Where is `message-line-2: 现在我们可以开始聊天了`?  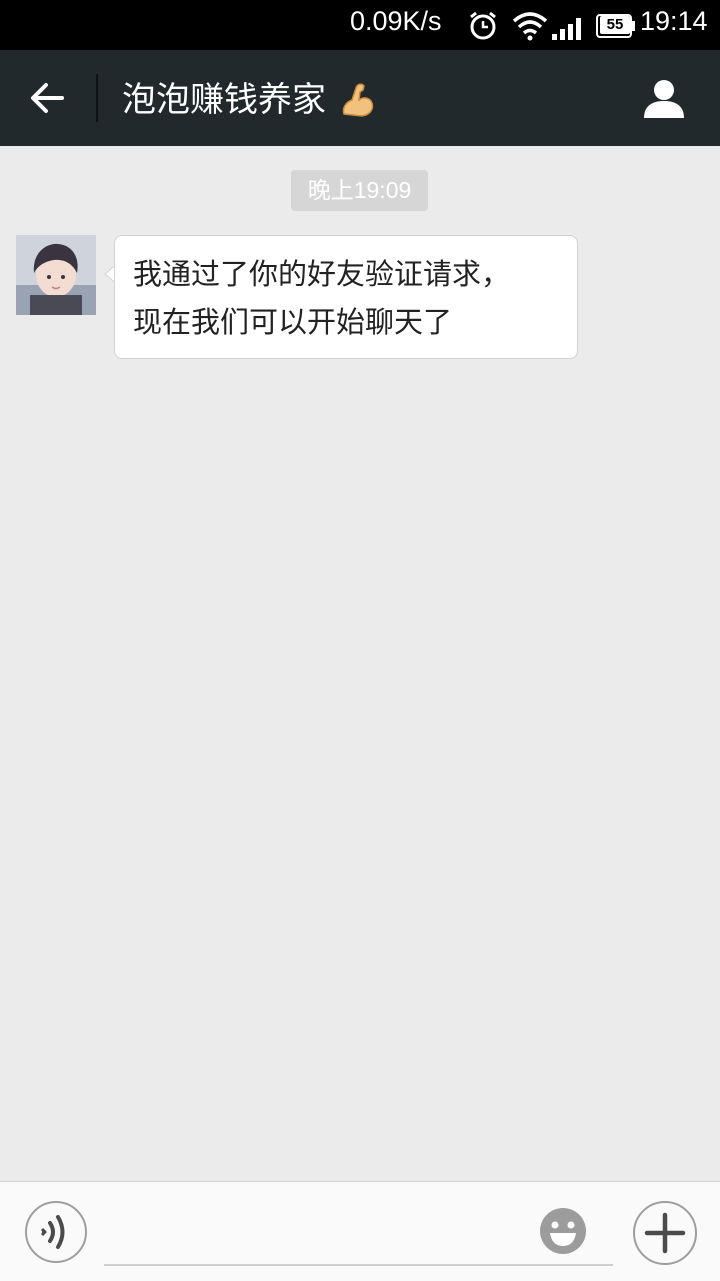
message-line-2: 现在我们可以开始聊天了 is located at coordinates (293, 322).